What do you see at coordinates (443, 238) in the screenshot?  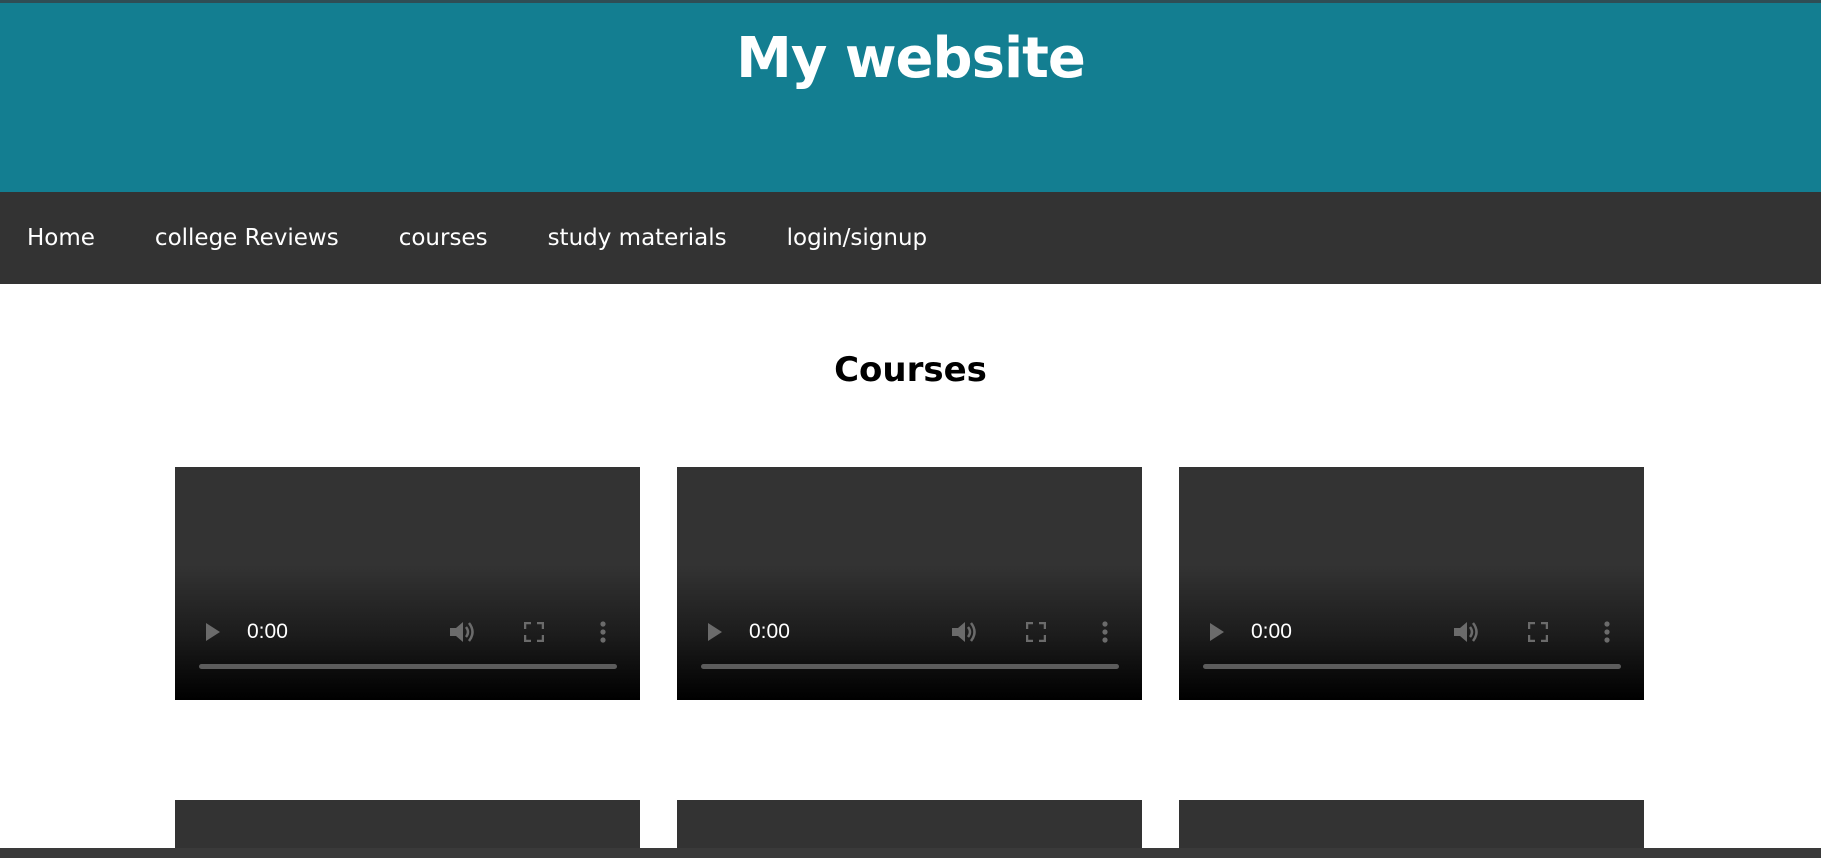 I see `nav-link-courses: courses` at bounding box center [443, 238].